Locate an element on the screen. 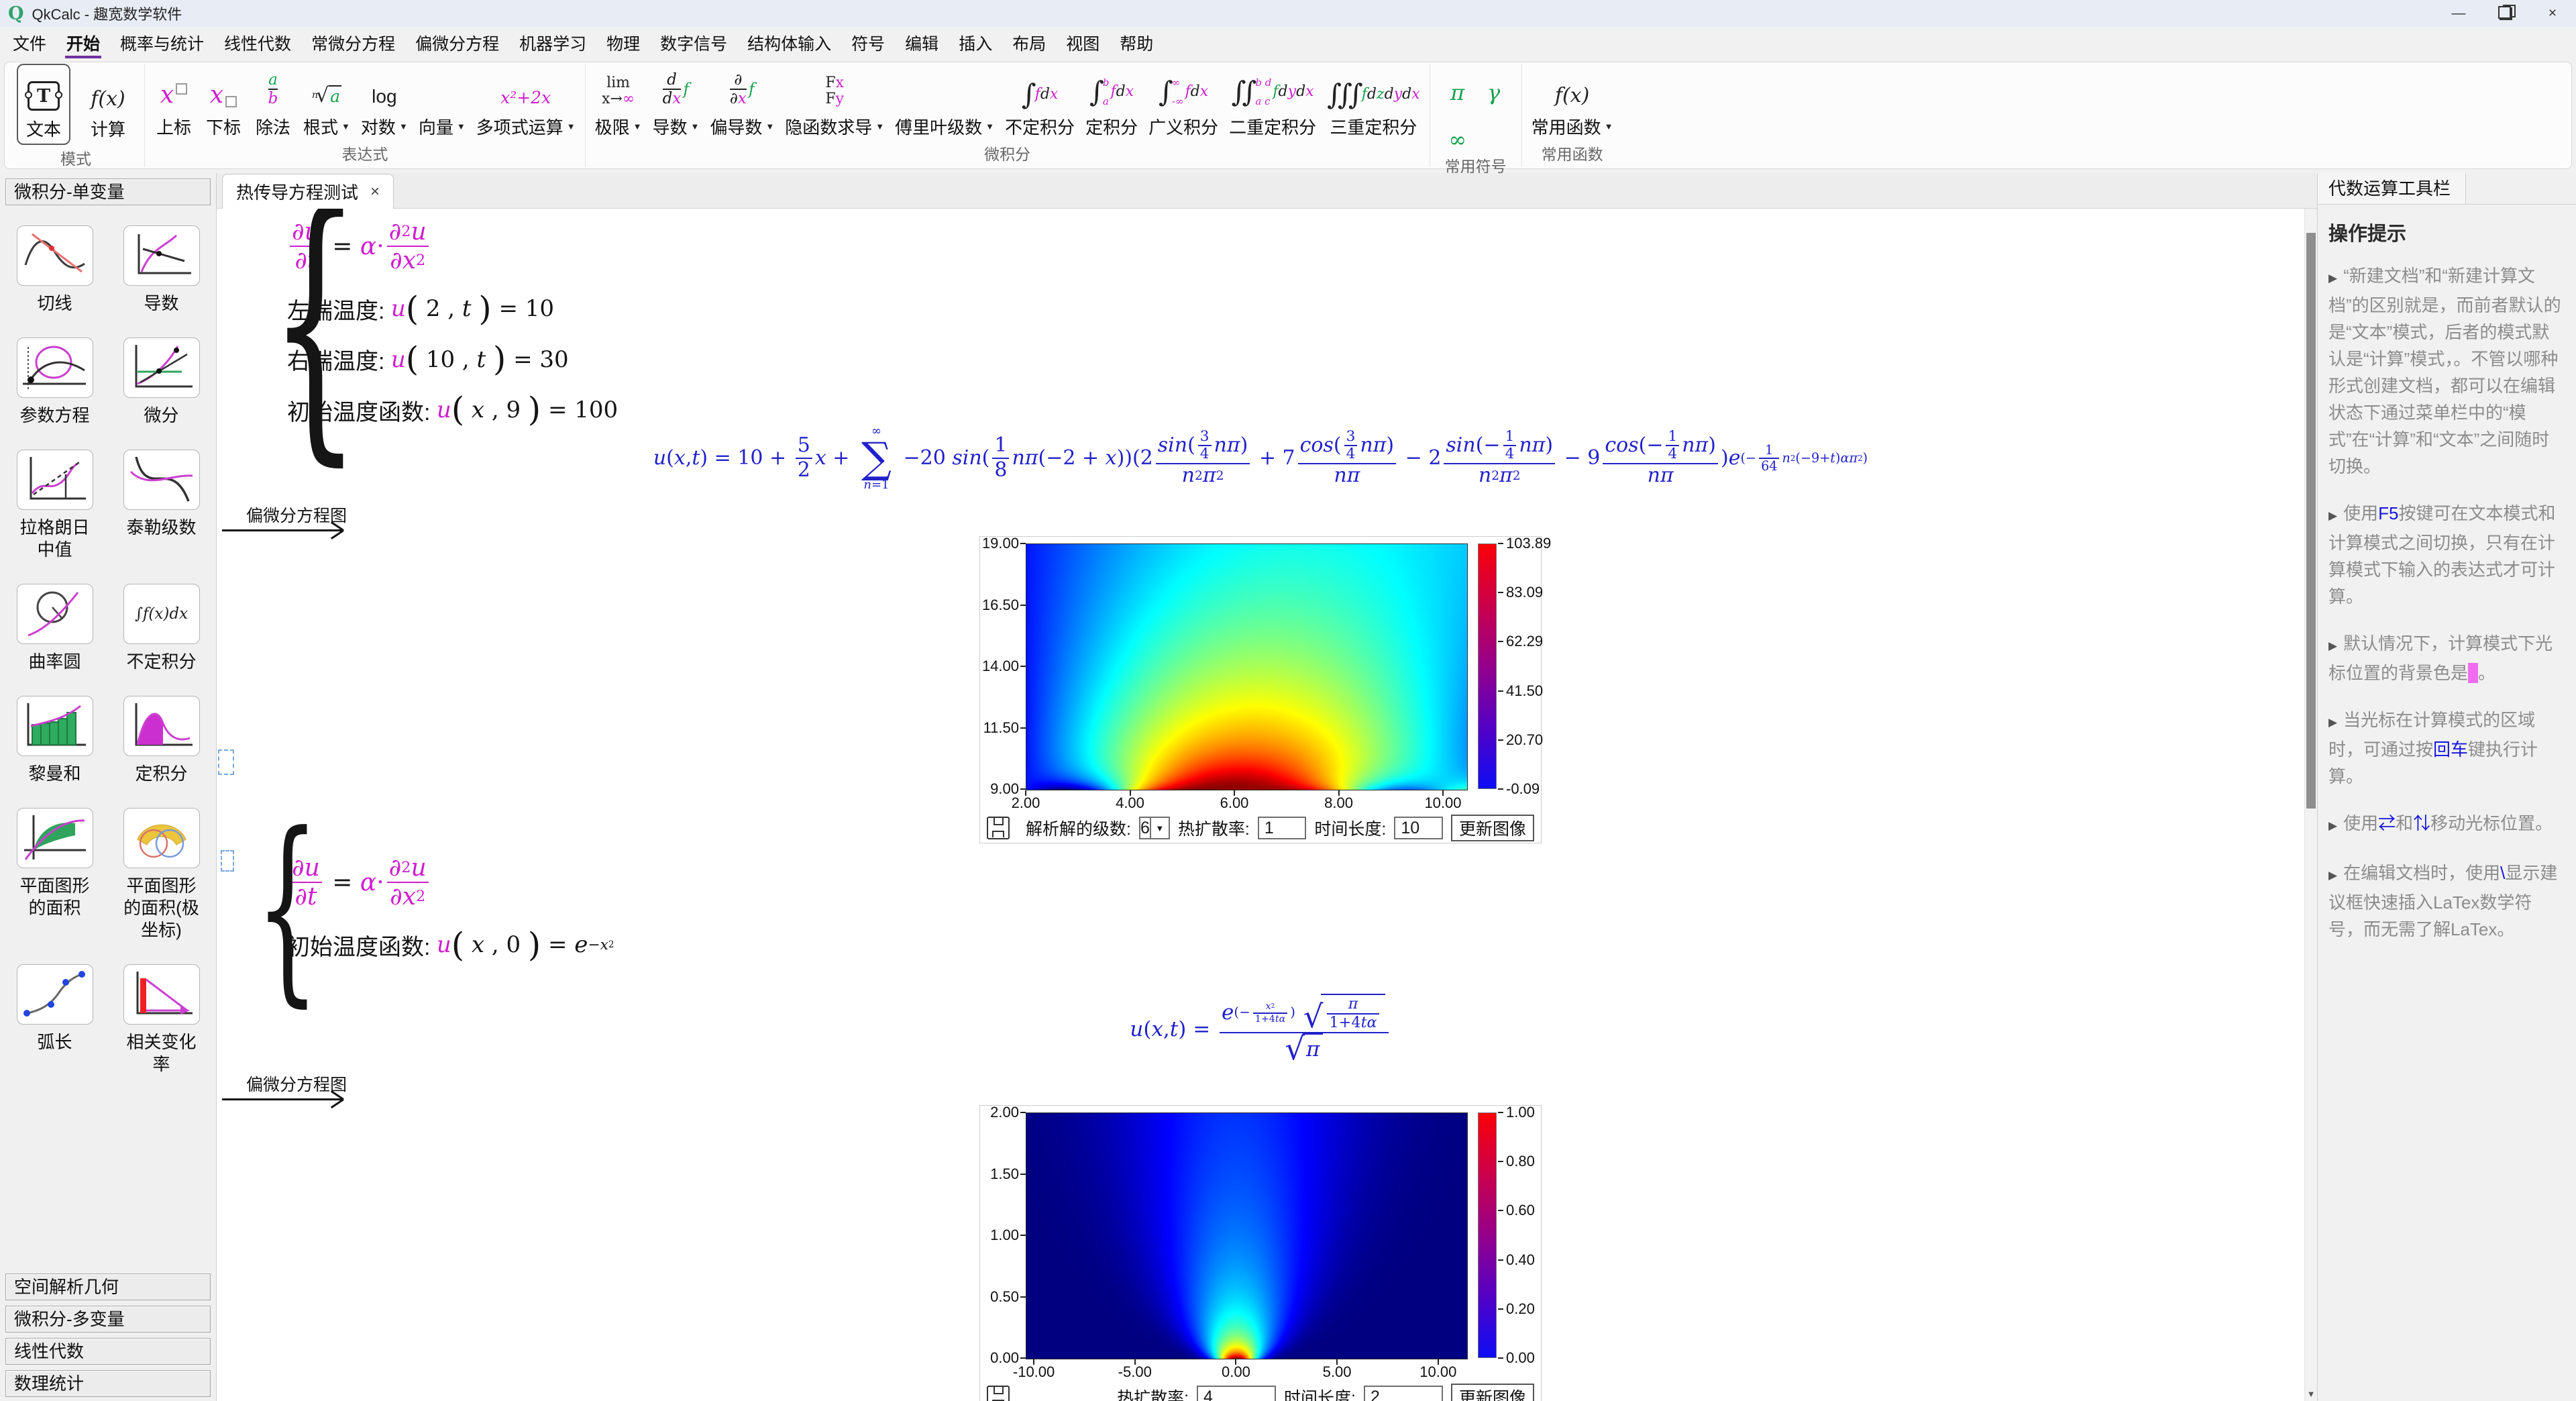 This screenshot has height=1401, width=2576. related-rates-icon is located at coordinates (161, 994).